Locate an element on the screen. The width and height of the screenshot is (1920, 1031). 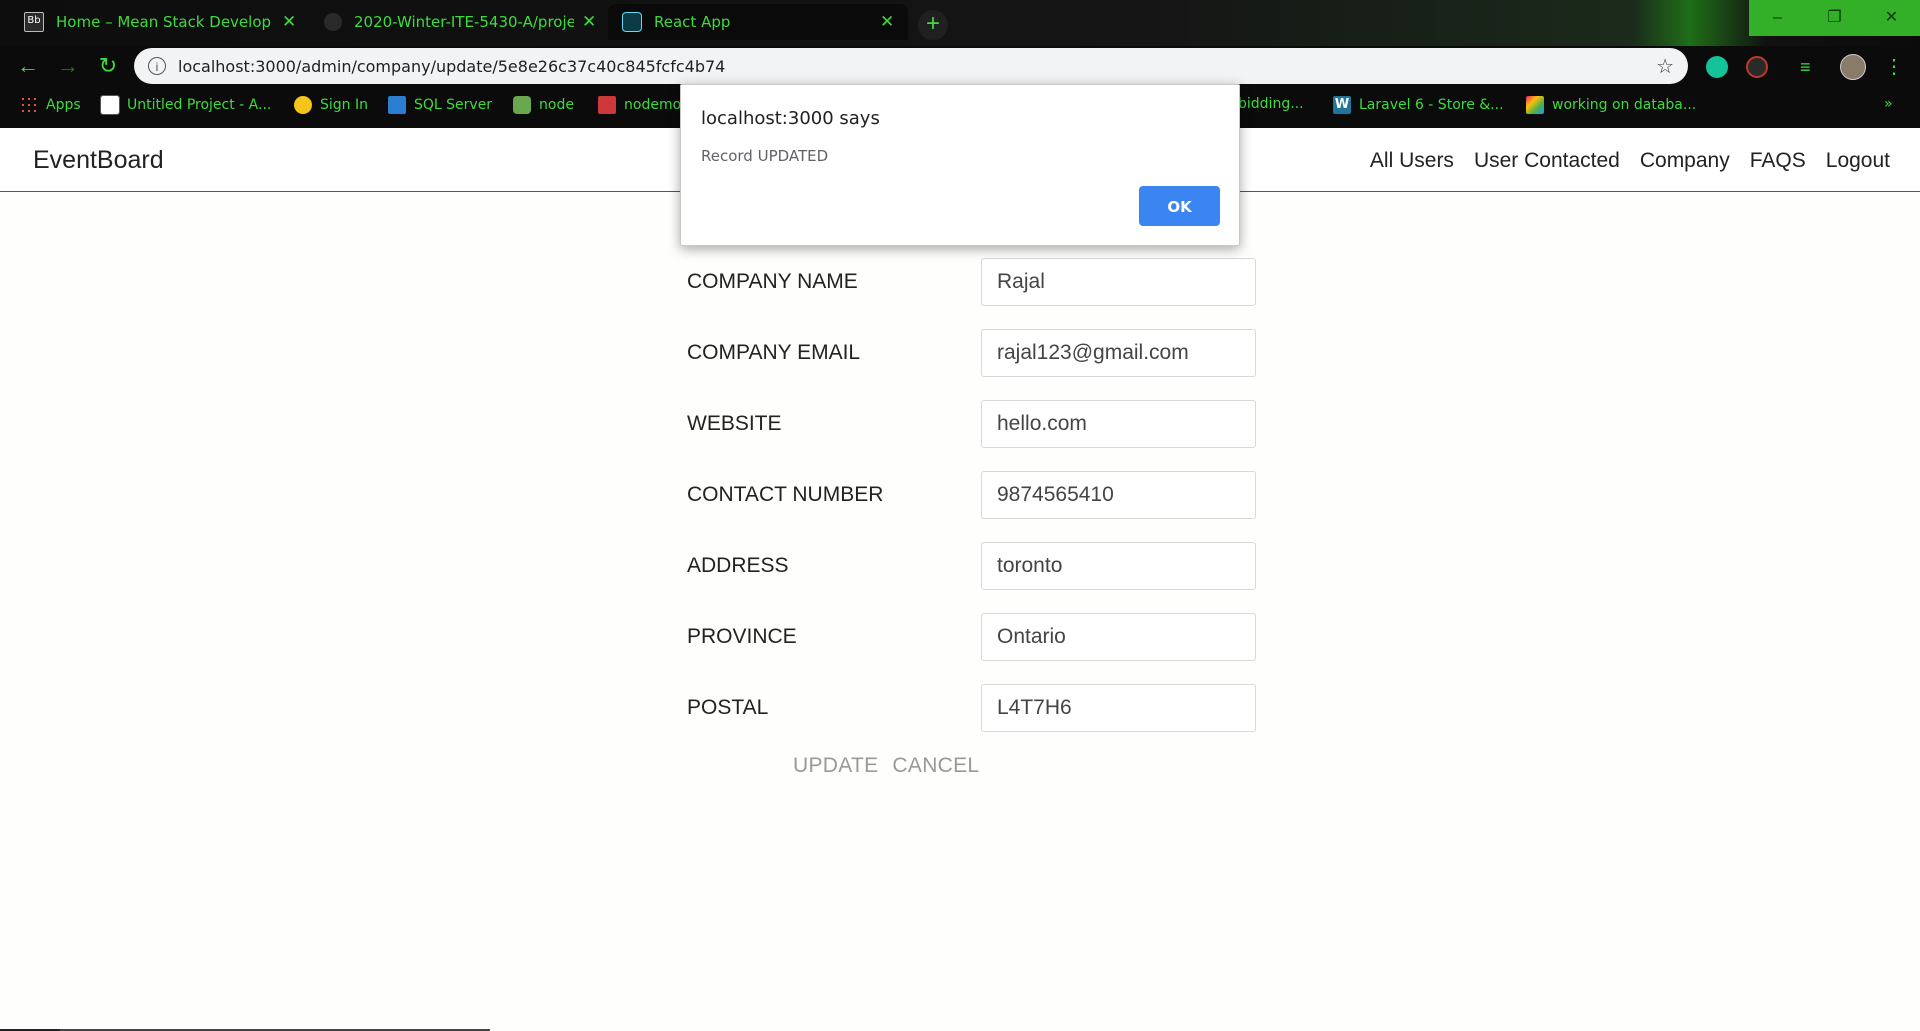
nav-link-company: Company is located at coordinates (1685, 161).